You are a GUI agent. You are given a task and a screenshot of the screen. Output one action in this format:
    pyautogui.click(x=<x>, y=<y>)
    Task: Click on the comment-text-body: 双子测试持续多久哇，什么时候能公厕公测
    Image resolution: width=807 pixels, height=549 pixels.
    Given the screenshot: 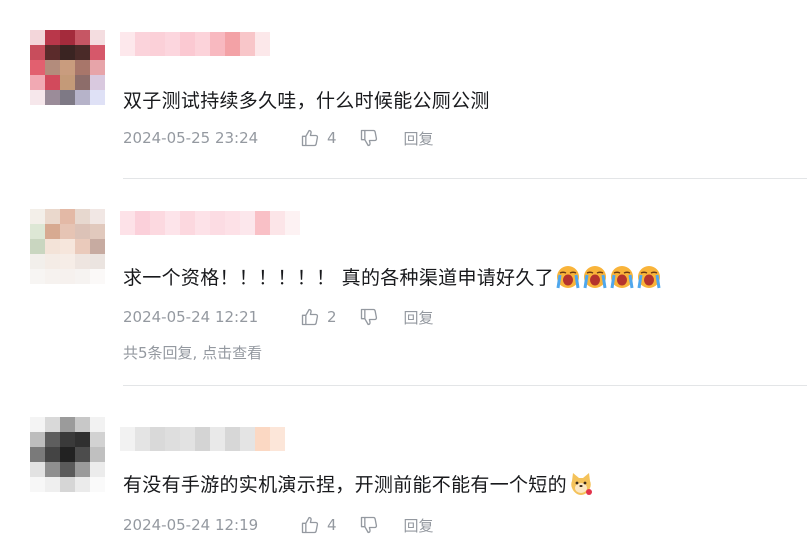 What is the action you would take?
    pyautogui.click(x=306, y=101)
    